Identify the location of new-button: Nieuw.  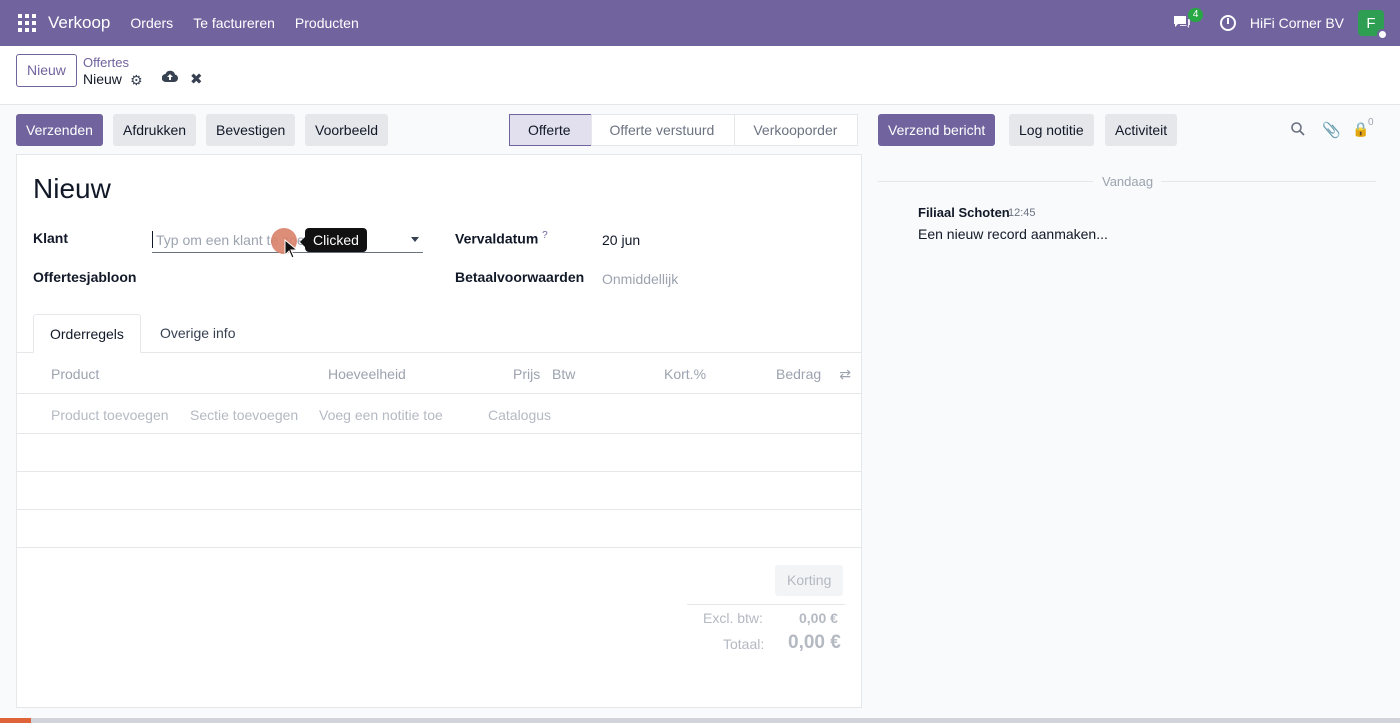
(46, 70).